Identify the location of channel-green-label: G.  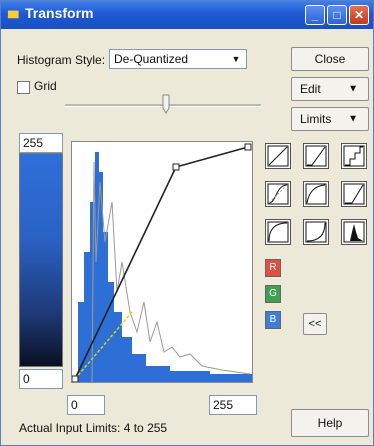
(273, 293).